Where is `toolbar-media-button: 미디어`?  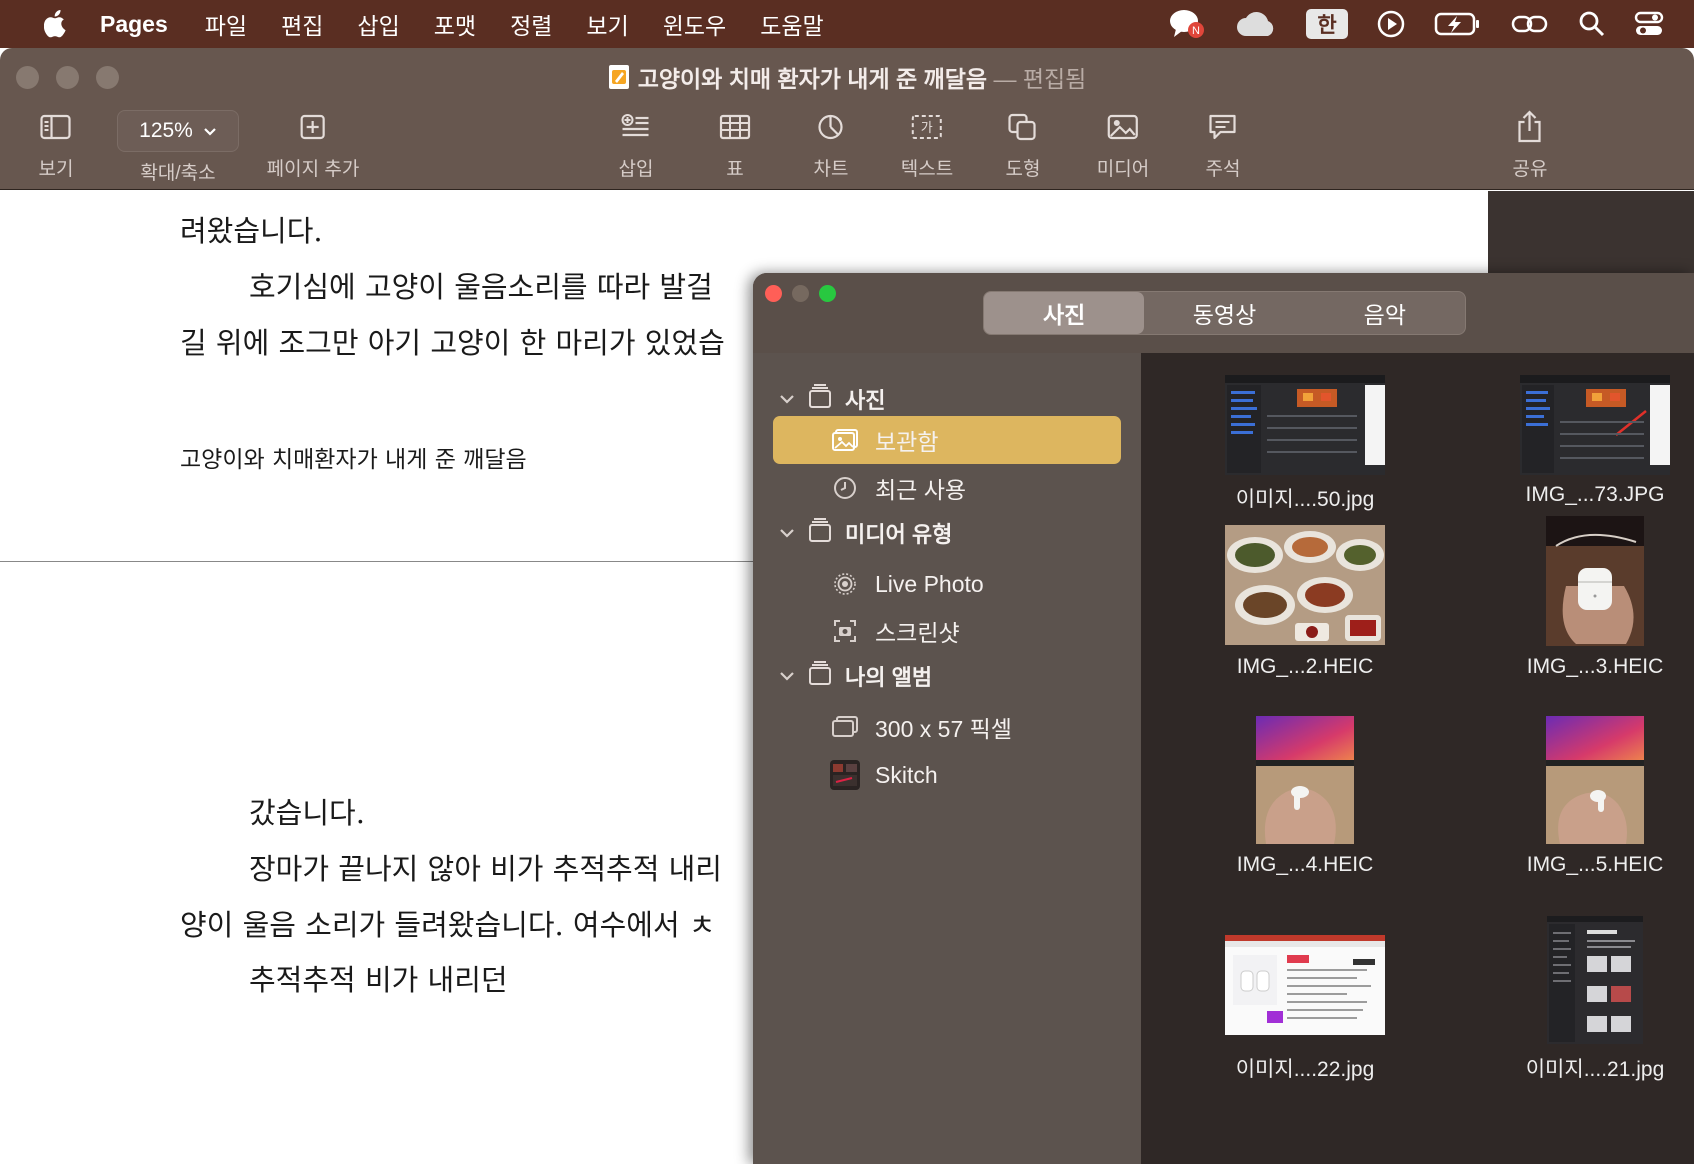
toolbar-media-button: 미디어 is located at coordinates (1123, 140).